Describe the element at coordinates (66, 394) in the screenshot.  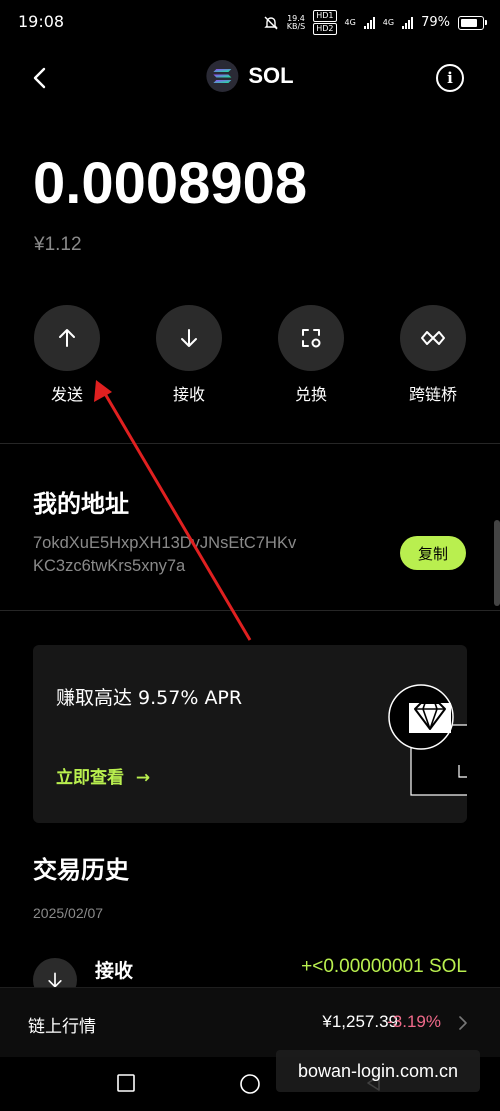
I see `send-label: 发送` at that location.